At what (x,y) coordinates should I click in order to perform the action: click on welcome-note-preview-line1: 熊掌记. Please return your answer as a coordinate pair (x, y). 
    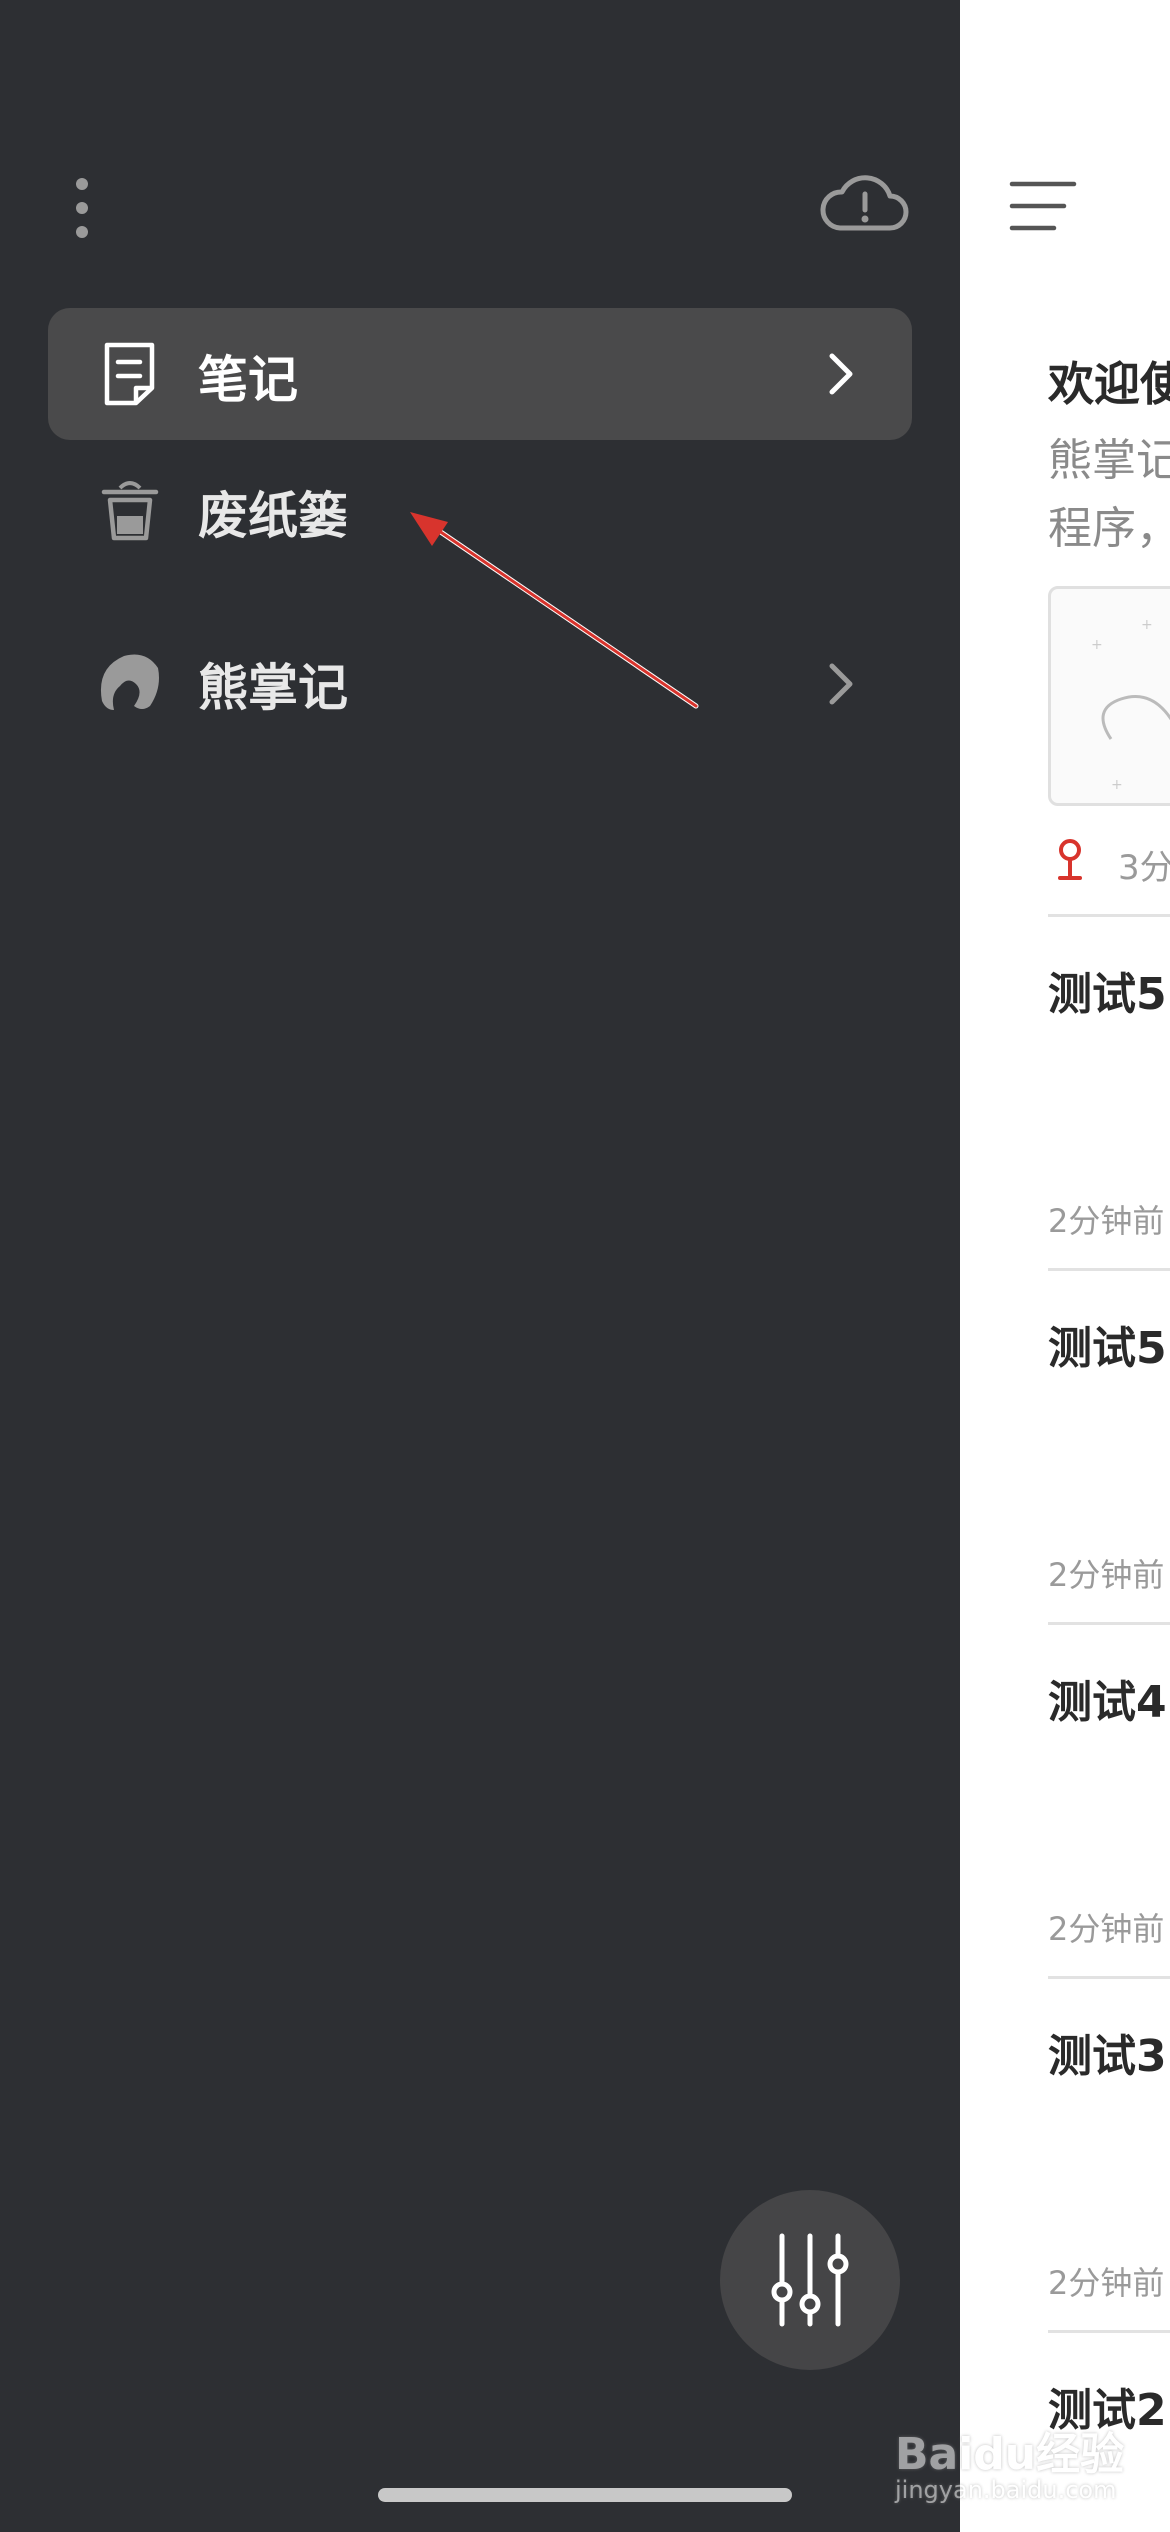
    Looking at the image, I should click on (1109, 460).